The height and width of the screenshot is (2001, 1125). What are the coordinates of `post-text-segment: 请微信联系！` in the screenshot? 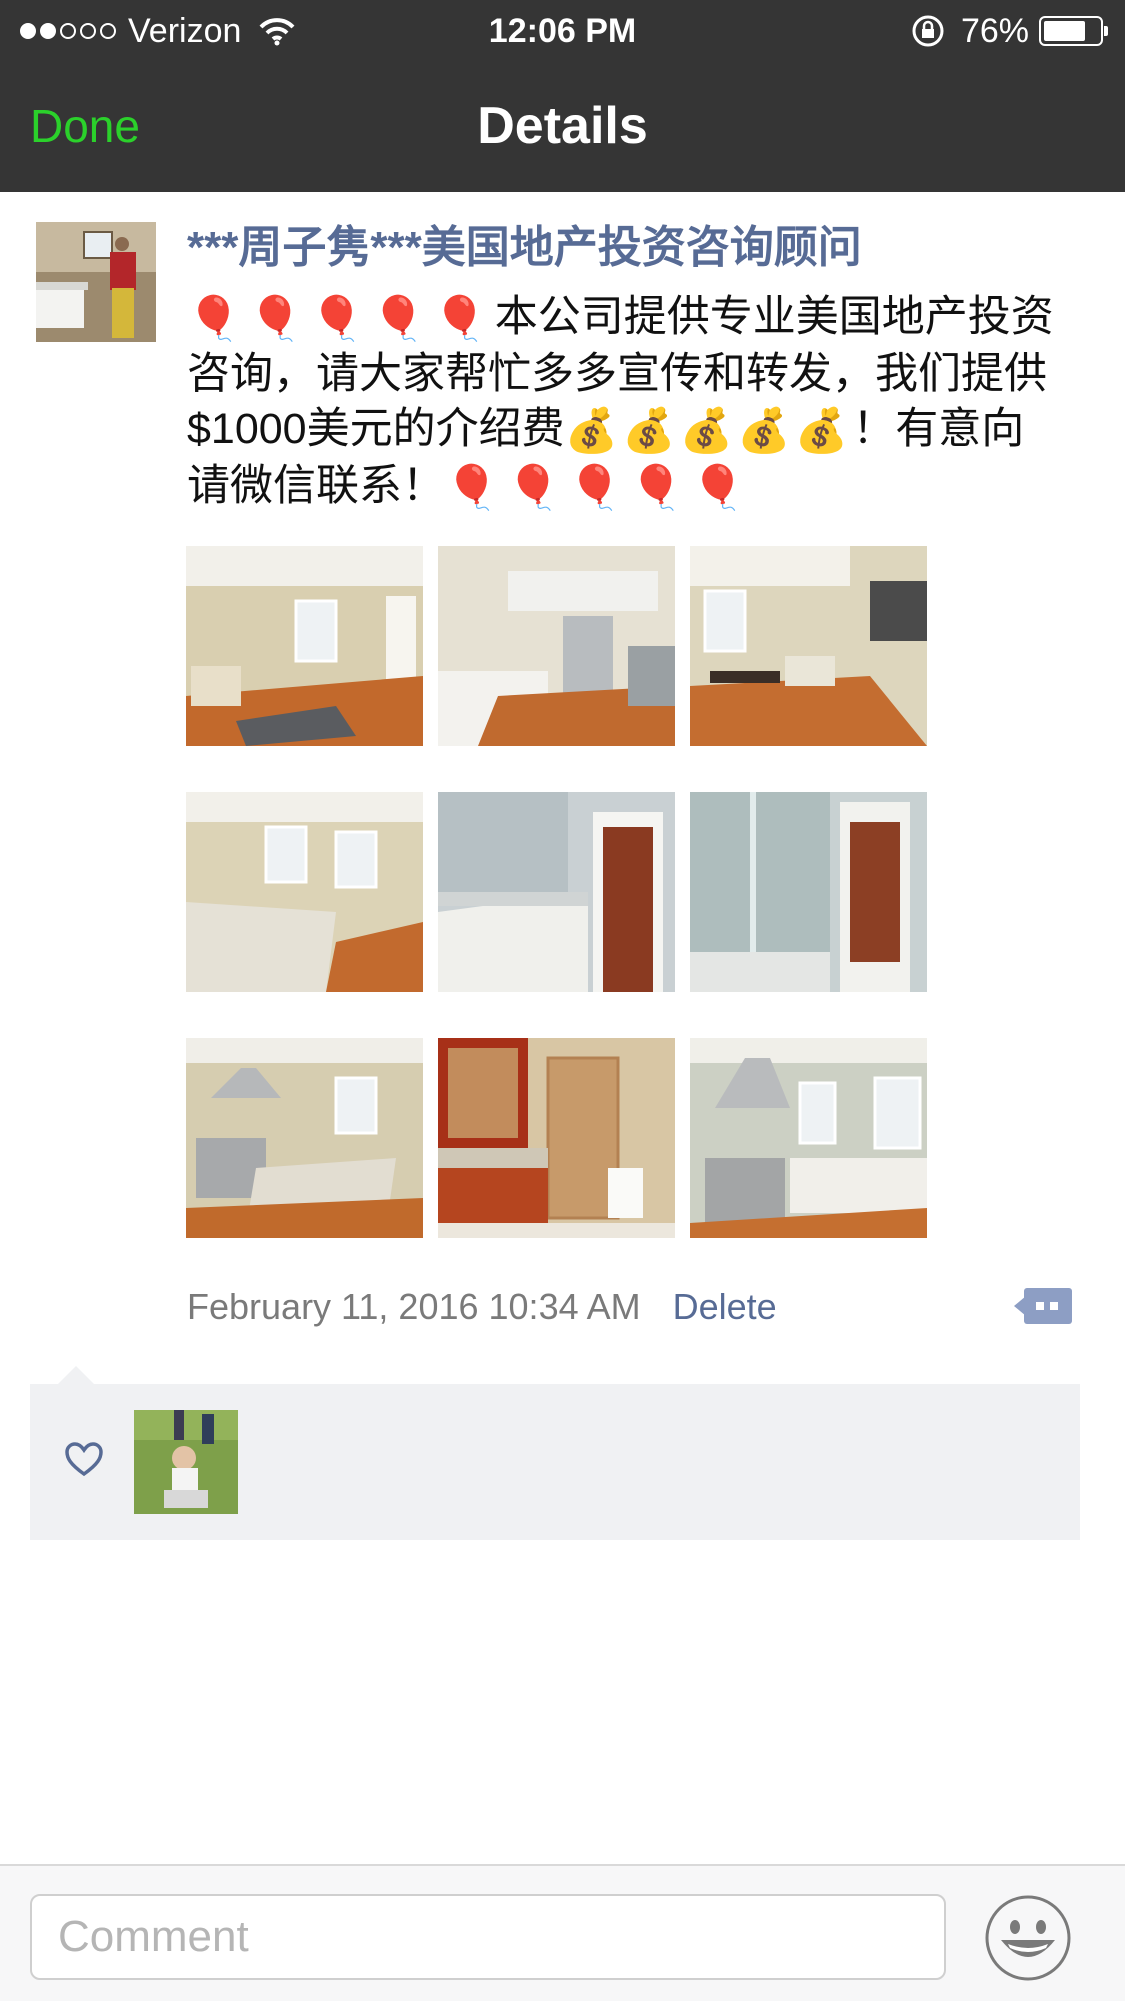 It's located at (316, 486).